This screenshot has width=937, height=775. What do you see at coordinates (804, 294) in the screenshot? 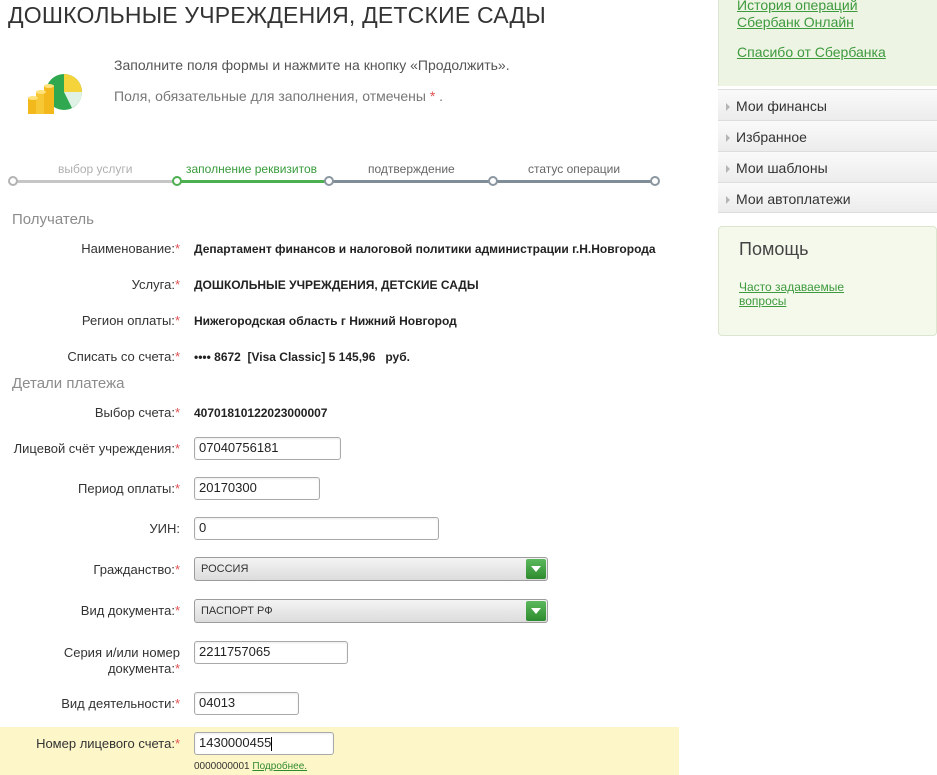
I see `faq-link: Часто задаваемые вопросы` at bounding box center [804, 294].